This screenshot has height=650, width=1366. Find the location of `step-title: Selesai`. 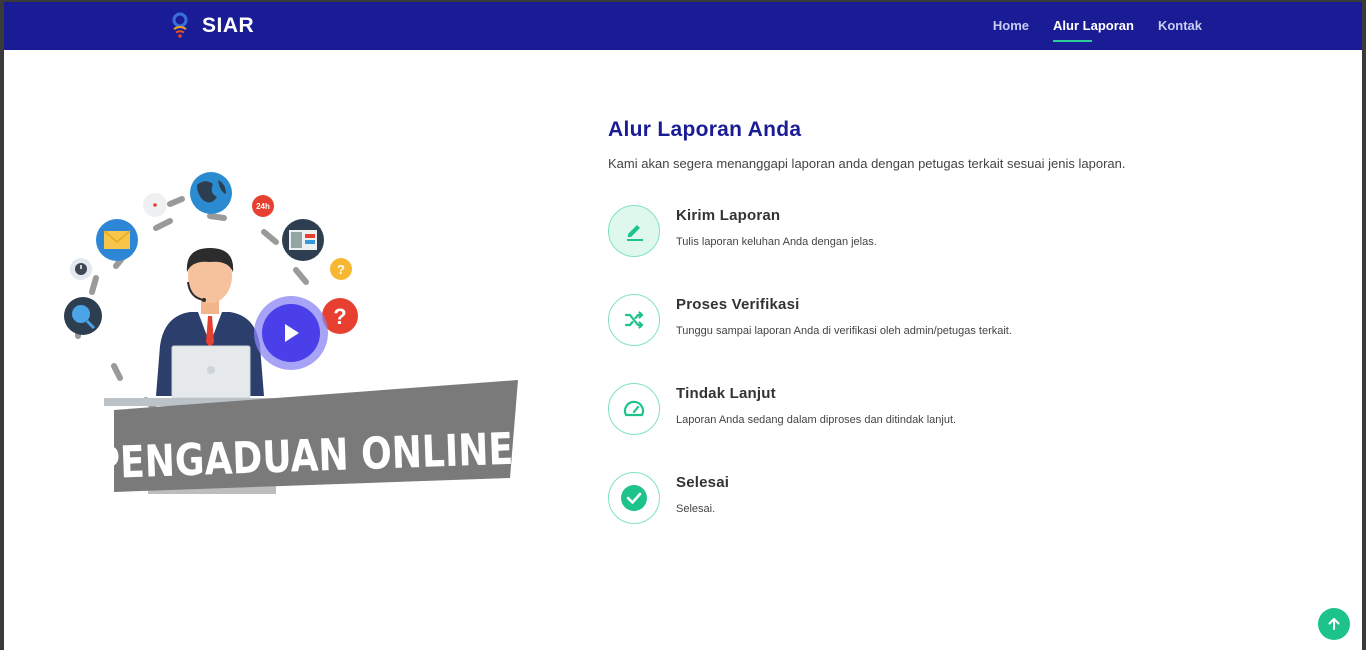

step-title: Selesai is located at coordinates (703, 482).